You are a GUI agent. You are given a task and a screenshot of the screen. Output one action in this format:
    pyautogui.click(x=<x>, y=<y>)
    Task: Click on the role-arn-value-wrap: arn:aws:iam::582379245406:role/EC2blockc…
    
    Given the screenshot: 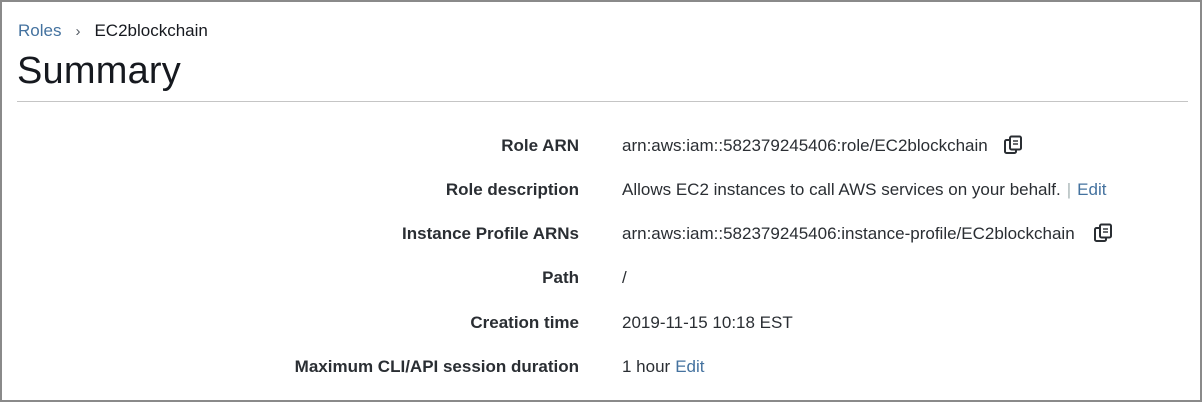 What is the action you would take?
    pyautogui.click(x=823, y=146)
    